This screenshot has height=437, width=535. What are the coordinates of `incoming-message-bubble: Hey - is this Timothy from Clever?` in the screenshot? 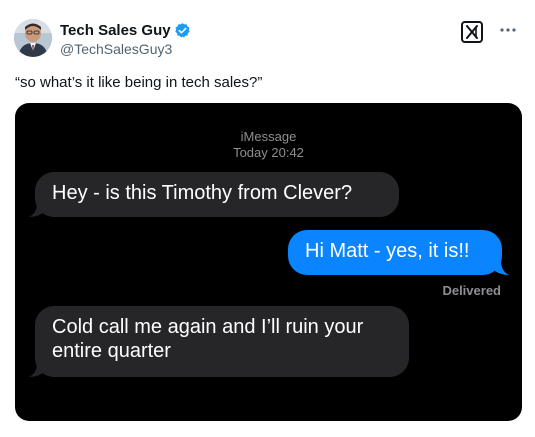 It's located at (217, 194).